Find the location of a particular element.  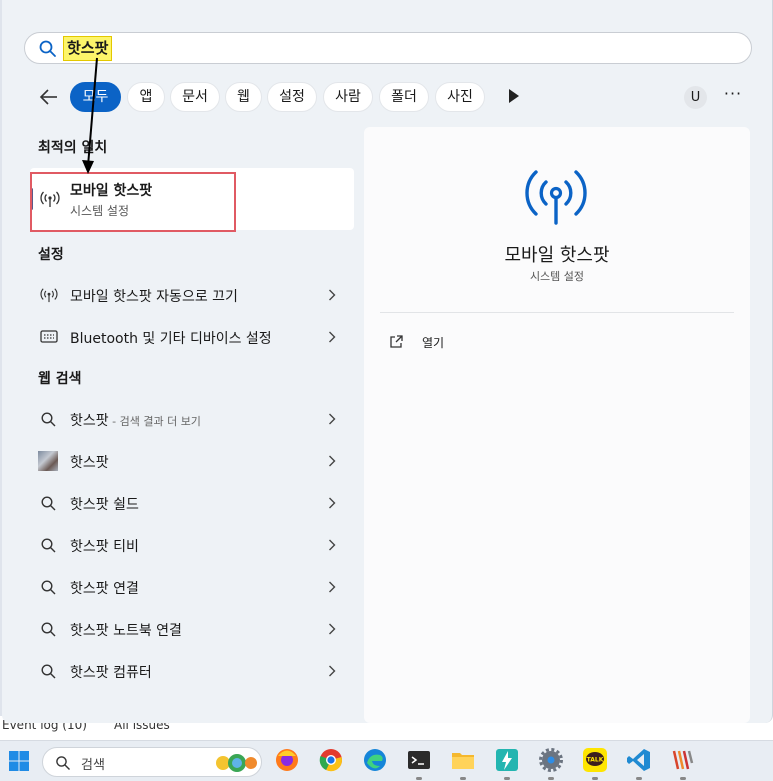

search-input: 핫스팟 is located at coordinates (388, 48).